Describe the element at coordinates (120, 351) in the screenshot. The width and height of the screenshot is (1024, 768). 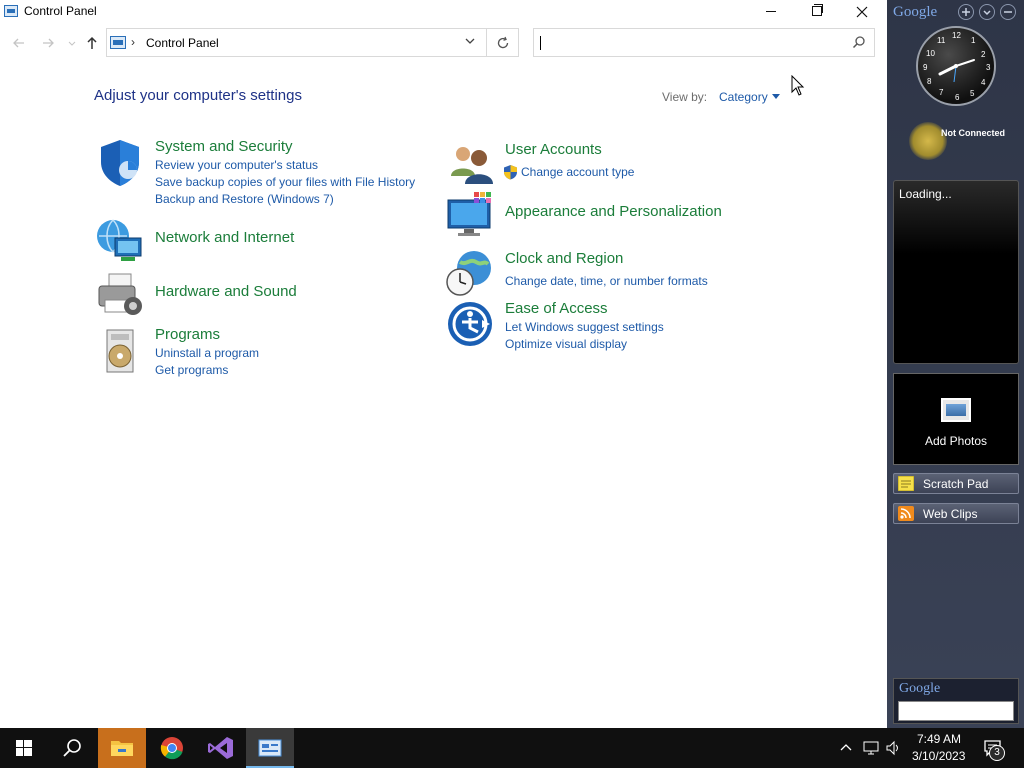
I see `programs-icon` at that location.